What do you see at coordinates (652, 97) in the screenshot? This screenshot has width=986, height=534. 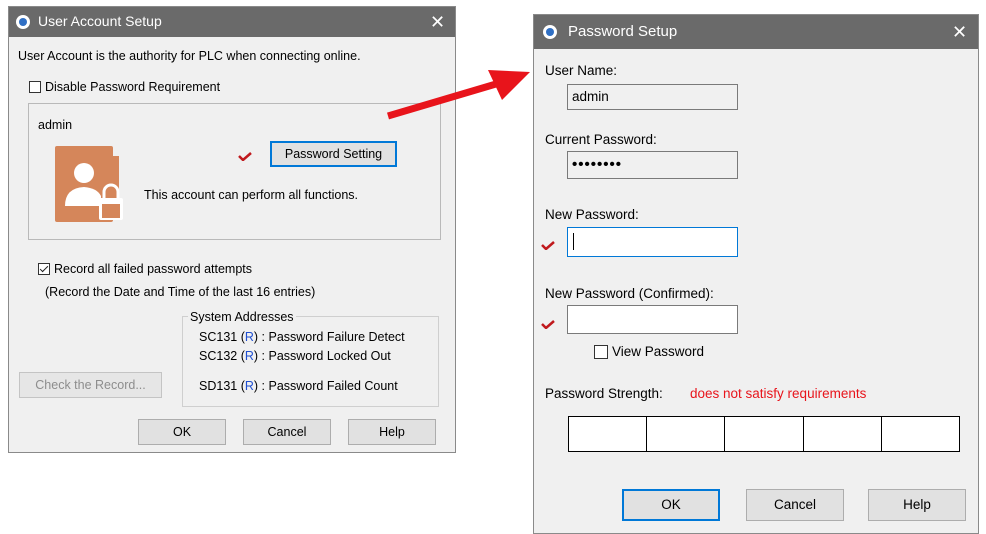 I see `user-name-field: admin` at bounding box center [652, 97].